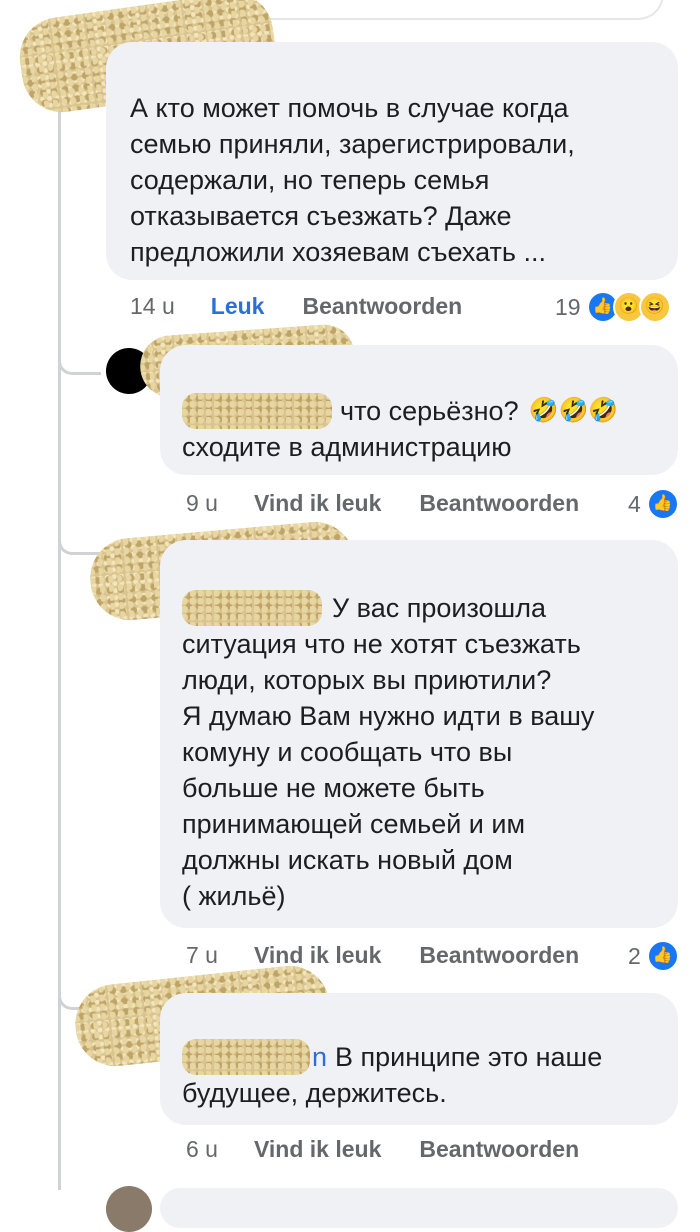 This screenshot has width=700, height=1232. Describe the element at coordinates (382, 503) in the screenshot. I see `comment-actions: 9 u Vind ik leuk Beantwoorden` at that location.